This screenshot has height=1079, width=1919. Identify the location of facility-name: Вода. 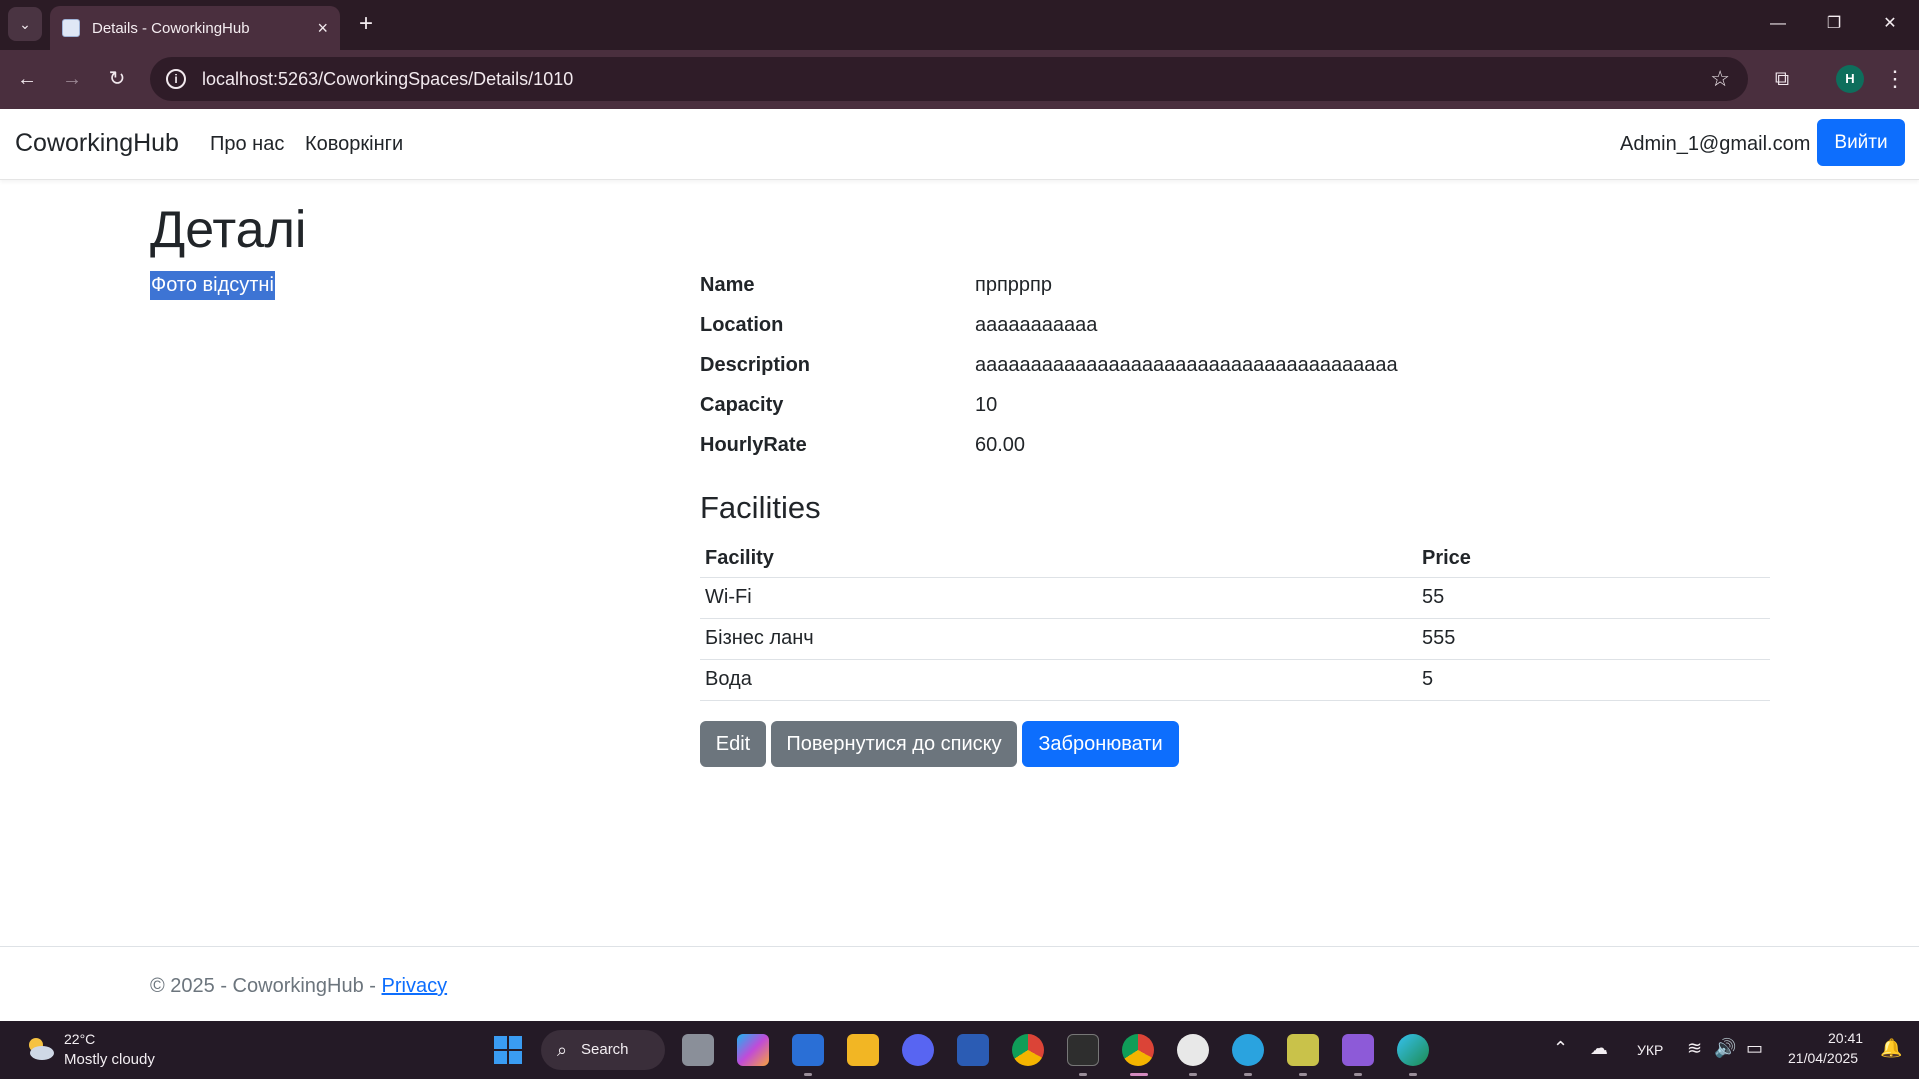
(1058, 680).